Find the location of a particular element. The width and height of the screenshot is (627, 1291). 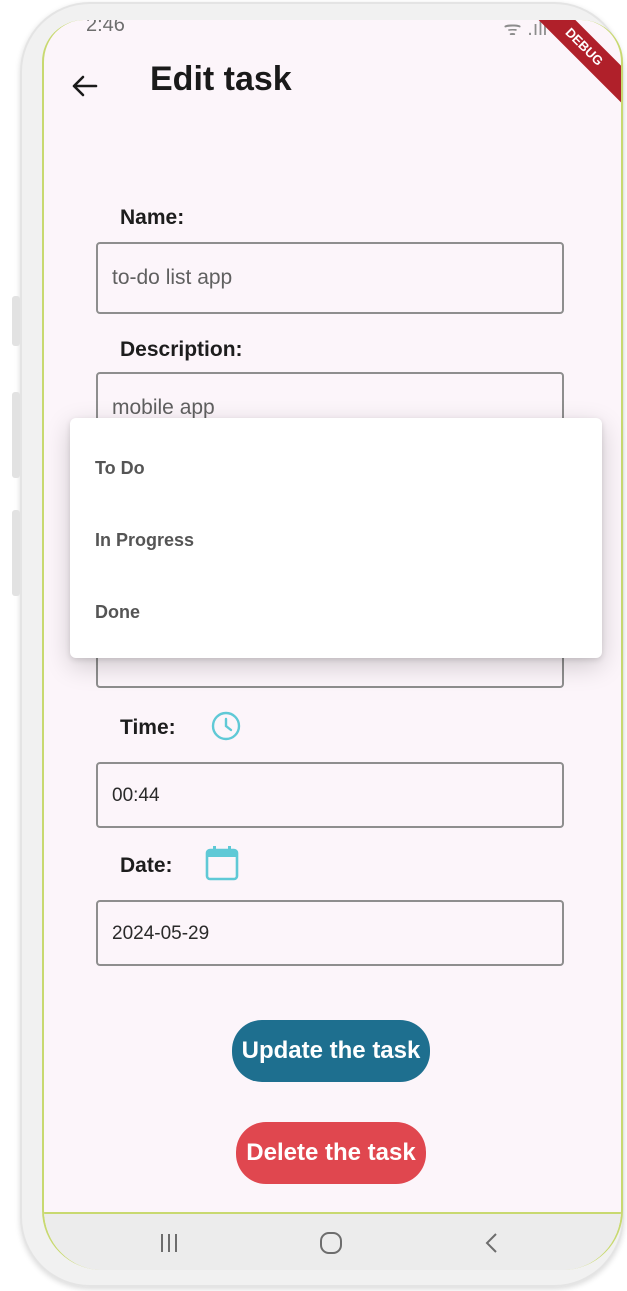

status-time: 2:46 is located at coordinates (105, 28).